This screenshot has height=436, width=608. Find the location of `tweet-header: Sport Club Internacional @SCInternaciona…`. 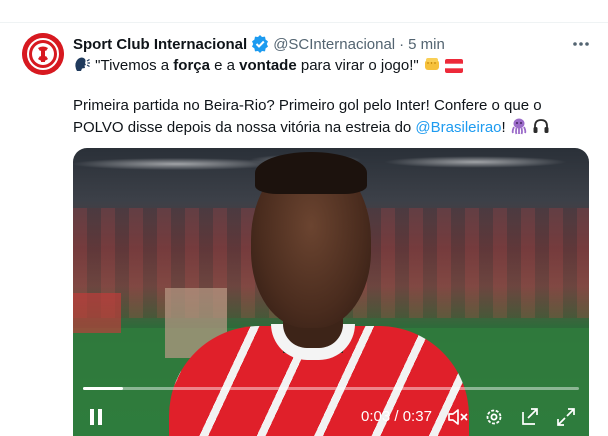

tweet-header: Sport Club Internacional @SCInternaciona… is located at coordinates (259, 44).